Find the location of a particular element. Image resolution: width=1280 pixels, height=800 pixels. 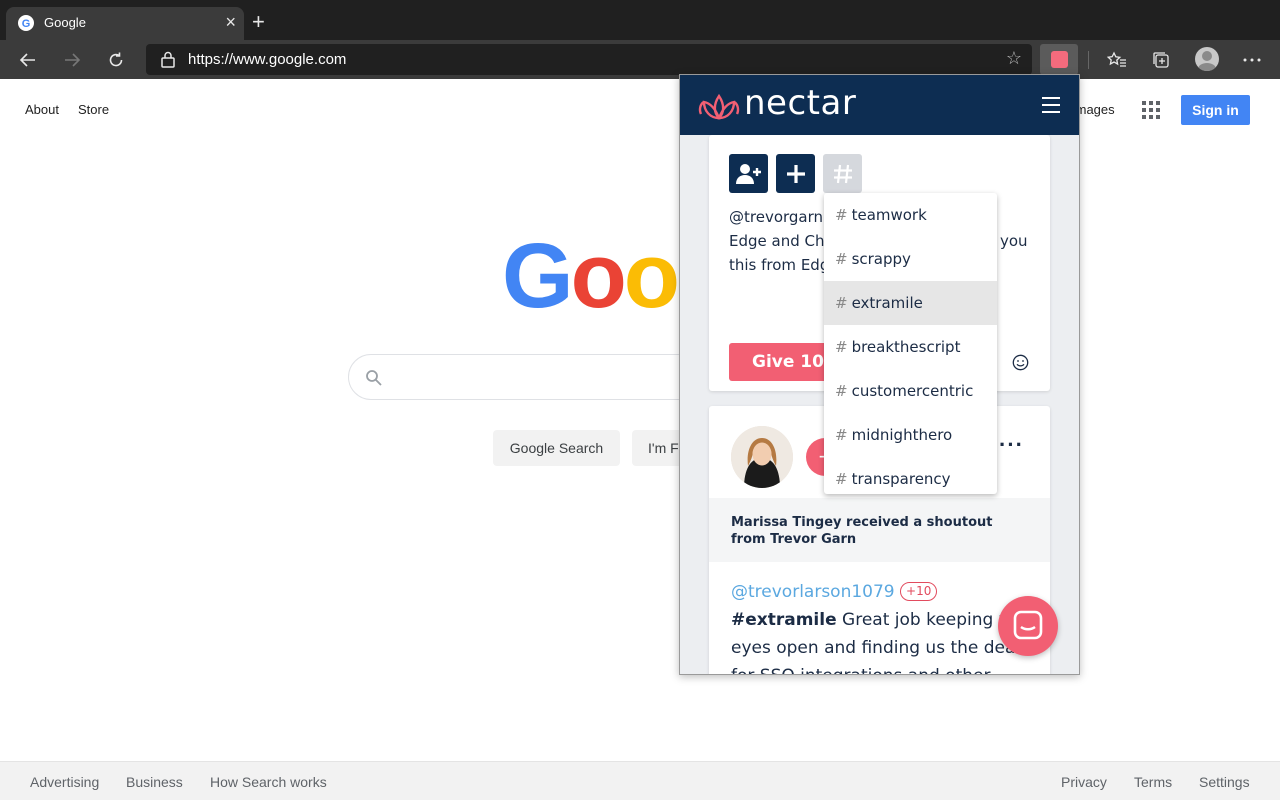

nectar-brand: nectar is located at coordinates (800, 103).